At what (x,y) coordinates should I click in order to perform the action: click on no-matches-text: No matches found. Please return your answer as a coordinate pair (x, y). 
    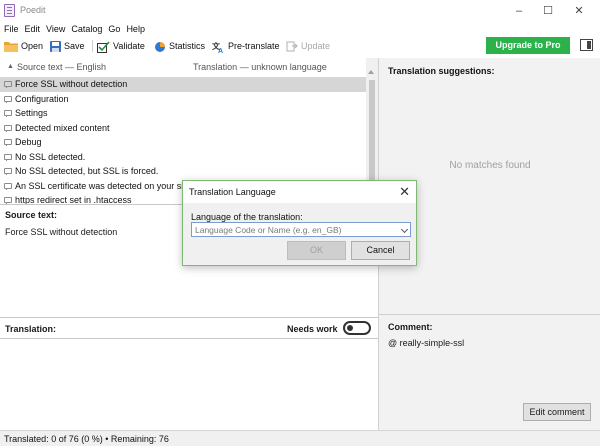
    Looking at the image, I should click on (490, 165).